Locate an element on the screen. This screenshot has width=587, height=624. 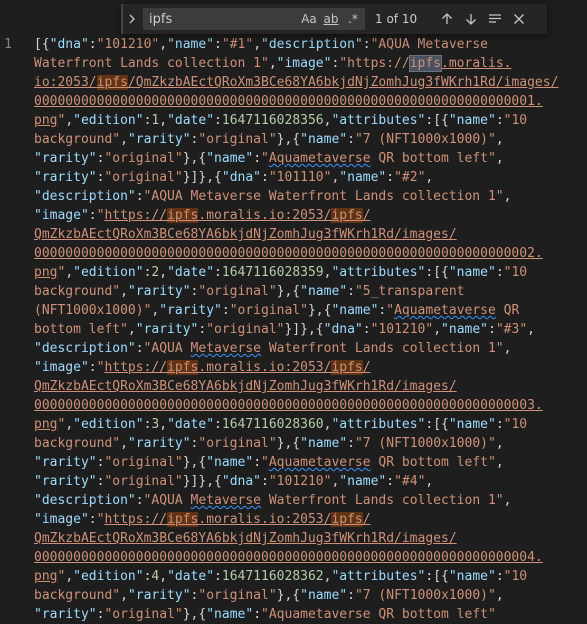
code-token: QR is located at coordinates (507, 310).